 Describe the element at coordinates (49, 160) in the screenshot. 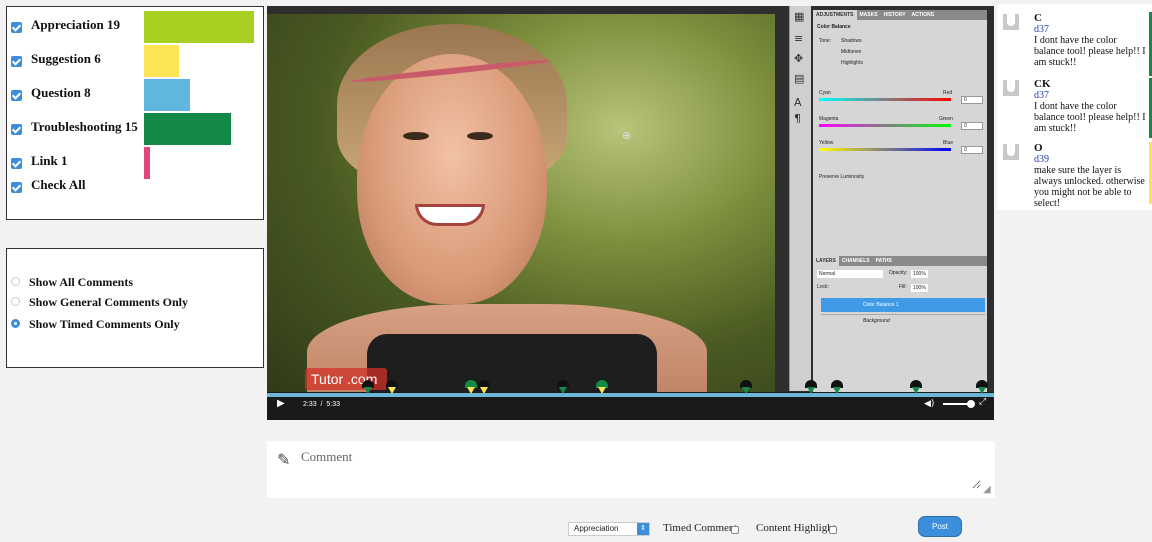

I see `filter-label: Link 1` at that location.